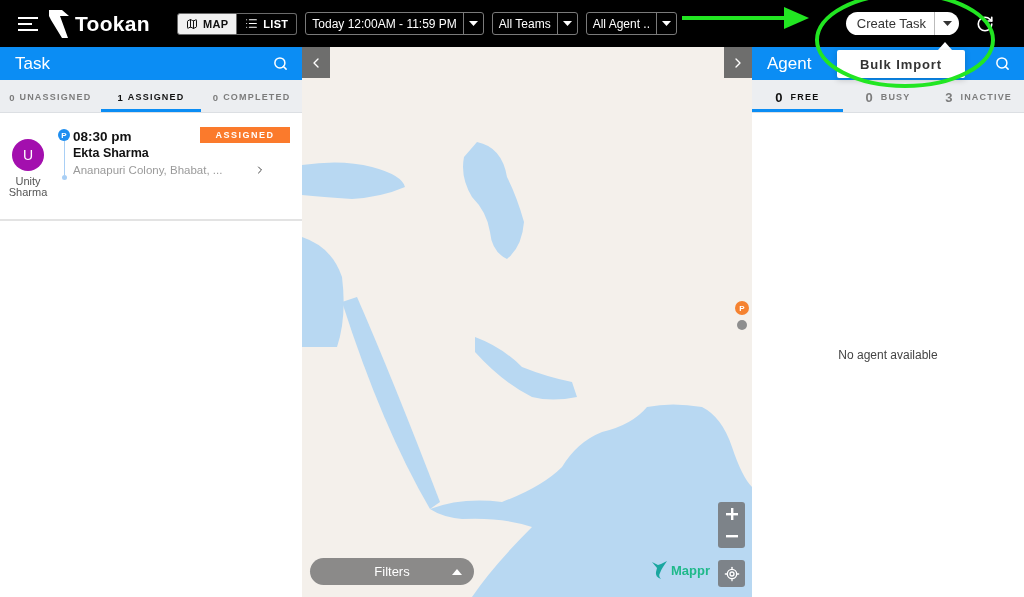  What do you see at coordinates (28, 155) in the screenshot?
I see `avatar: U` at bounding box center [28, 155].